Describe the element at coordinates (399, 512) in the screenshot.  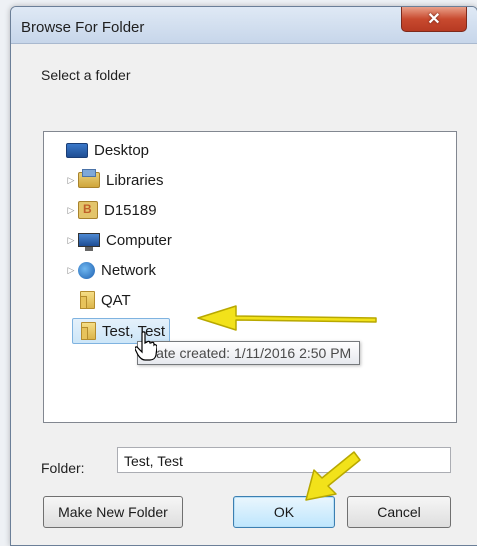
I see `cancel-button: Cancel` at that location.